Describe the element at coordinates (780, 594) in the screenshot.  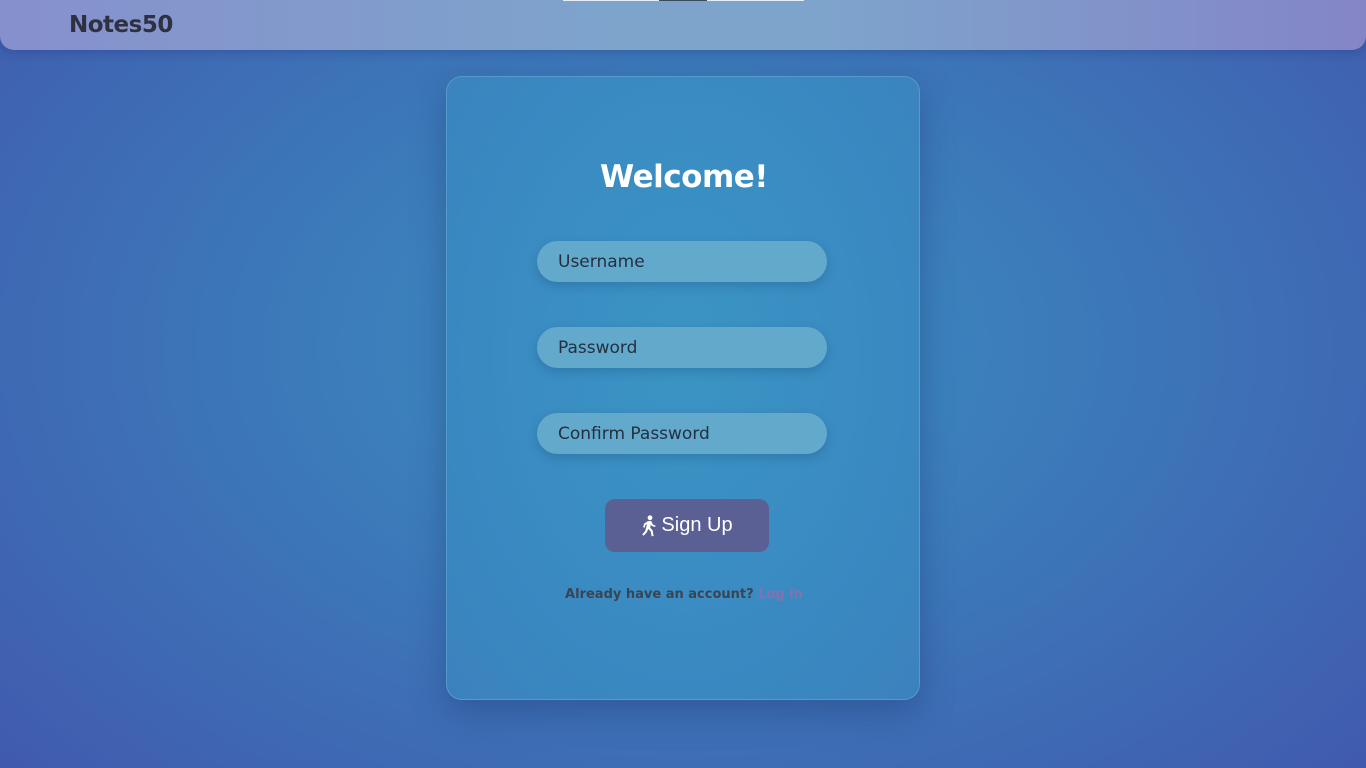
I see `log-in-link: Log in` at that location.